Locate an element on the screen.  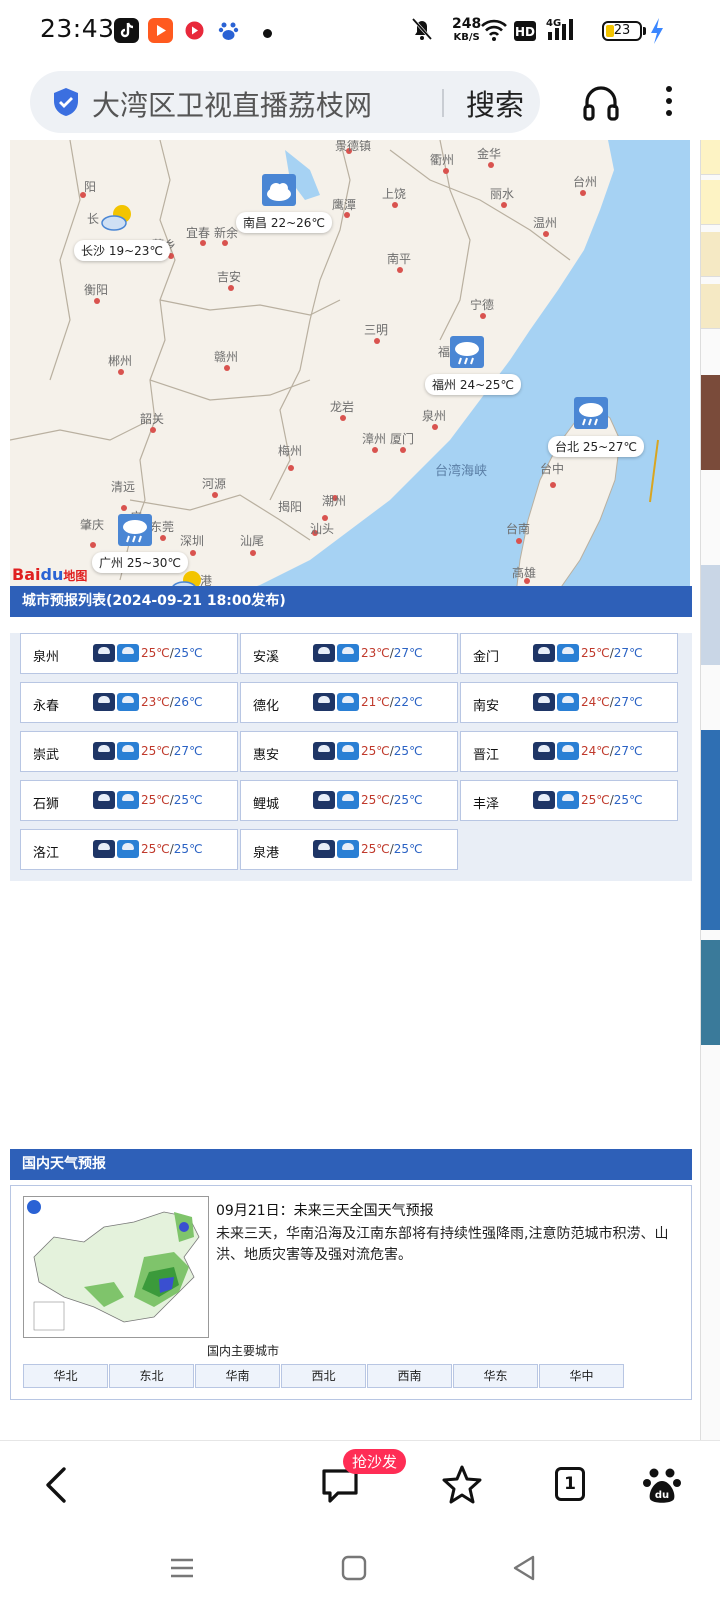
back-icon is located at coordinates (58, 1485).